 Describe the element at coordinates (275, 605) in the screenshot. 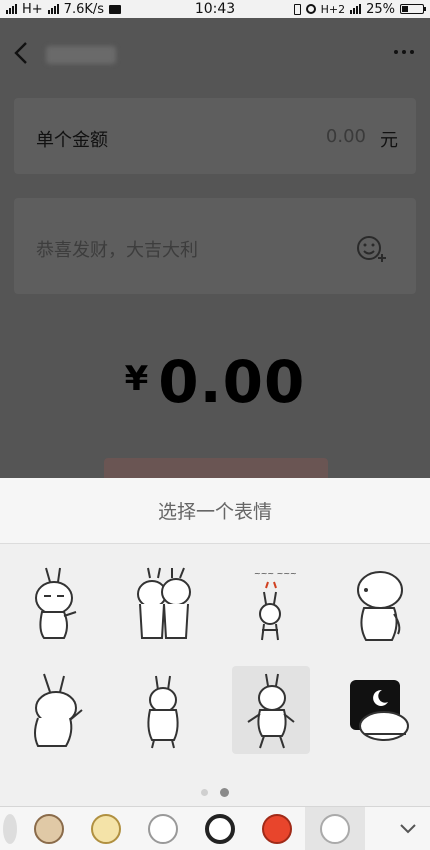

I see `rabbit-birthday-icon: ~~~ ~~~` at that location.